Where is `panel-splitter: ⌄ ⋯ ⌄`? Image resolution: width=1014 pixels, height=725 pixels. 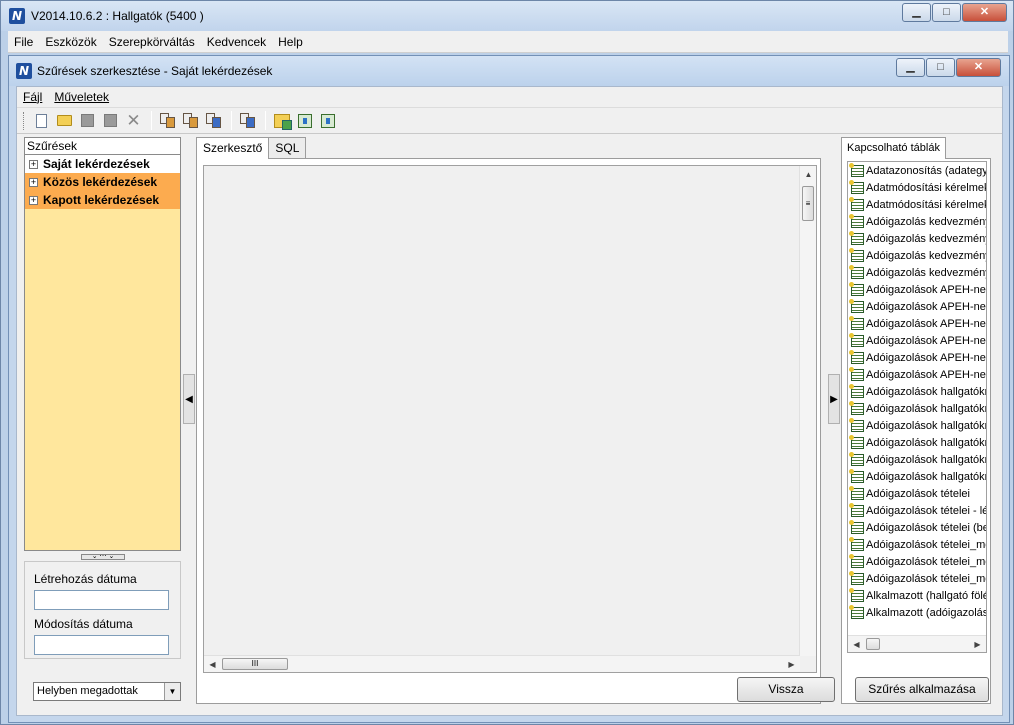
panel-splitter: ⌄ ⋯ ⌄ is located at coordinates (102, 556).